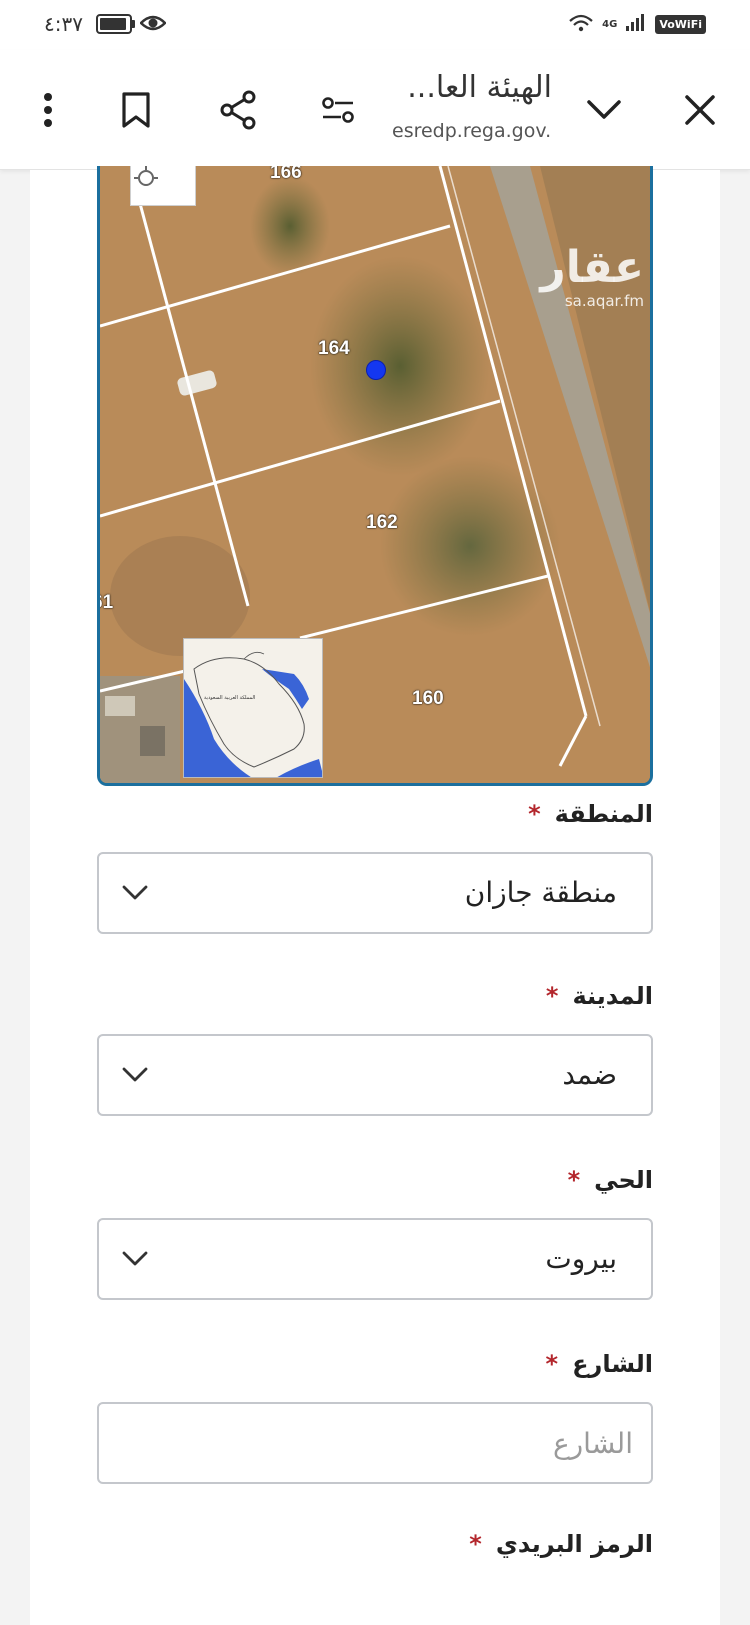 This screenshot has width=750, height=1625. I want to click on locate-button, so click(163, 186).